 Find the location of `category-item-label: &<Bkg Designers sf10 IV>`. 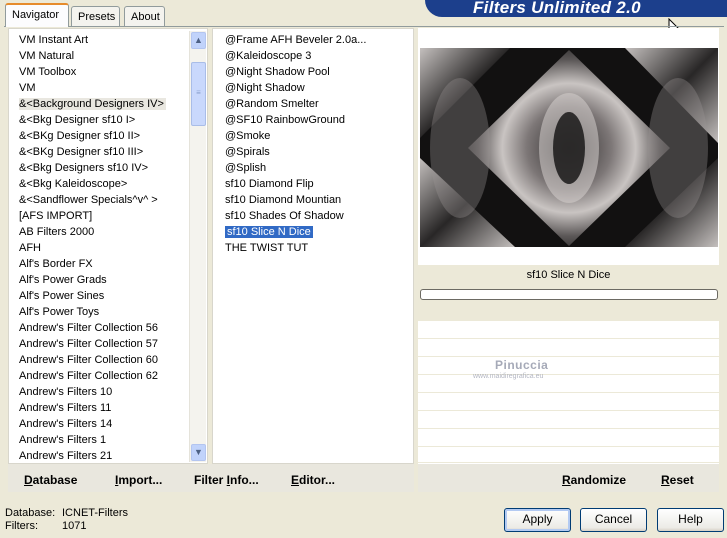

category-item-label: &<Bkg Designers sf10 IV> is located at coordinates (84, 168).